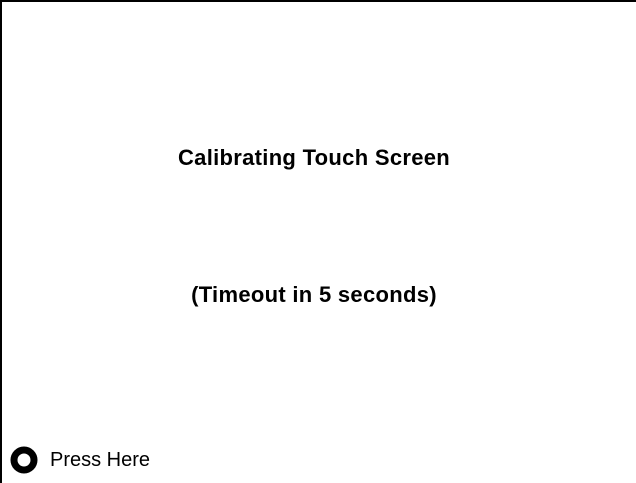 Image resolution: width=636 pixels, height=483 pixels. Describe the element at coordinates (24, 460) in the screenshot. I see `calibration-target-icon` at that location.